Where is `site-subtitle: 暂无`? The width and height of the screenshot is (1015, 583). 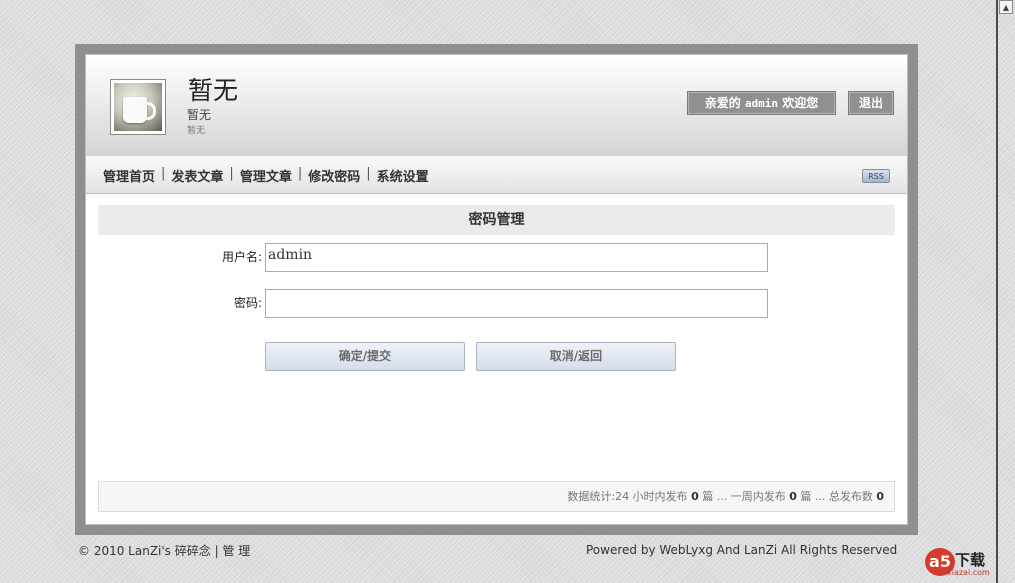
site-subtitle: 暂无 is located at coordinates (199, 115).